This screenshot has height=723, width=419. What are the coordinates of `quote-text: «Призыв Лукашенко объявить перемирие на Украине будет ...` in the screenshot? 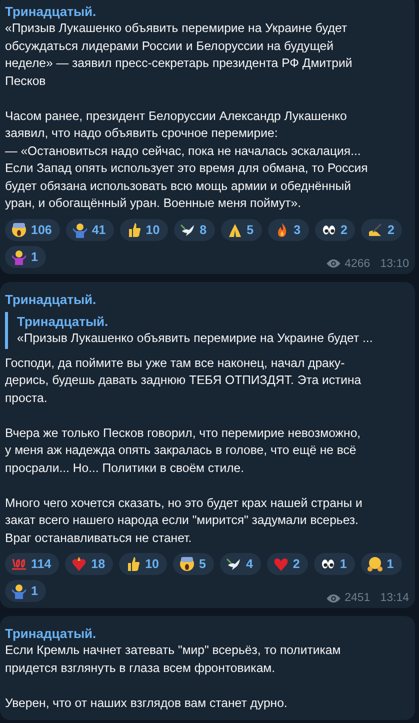 It's located at (195, 338).